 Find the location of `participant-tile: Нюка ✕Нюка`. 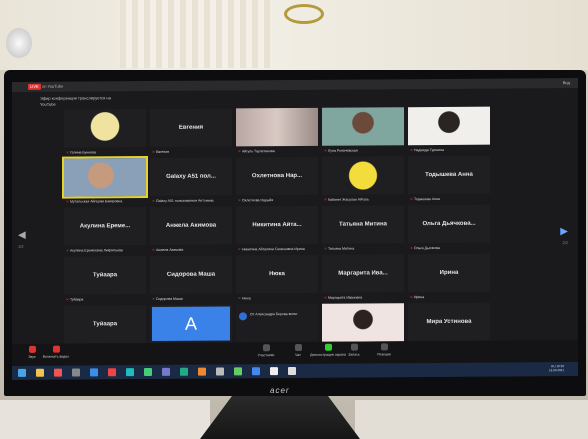

participant-tile: Нюка ✕Нюка is located at coordinates (277, 277).